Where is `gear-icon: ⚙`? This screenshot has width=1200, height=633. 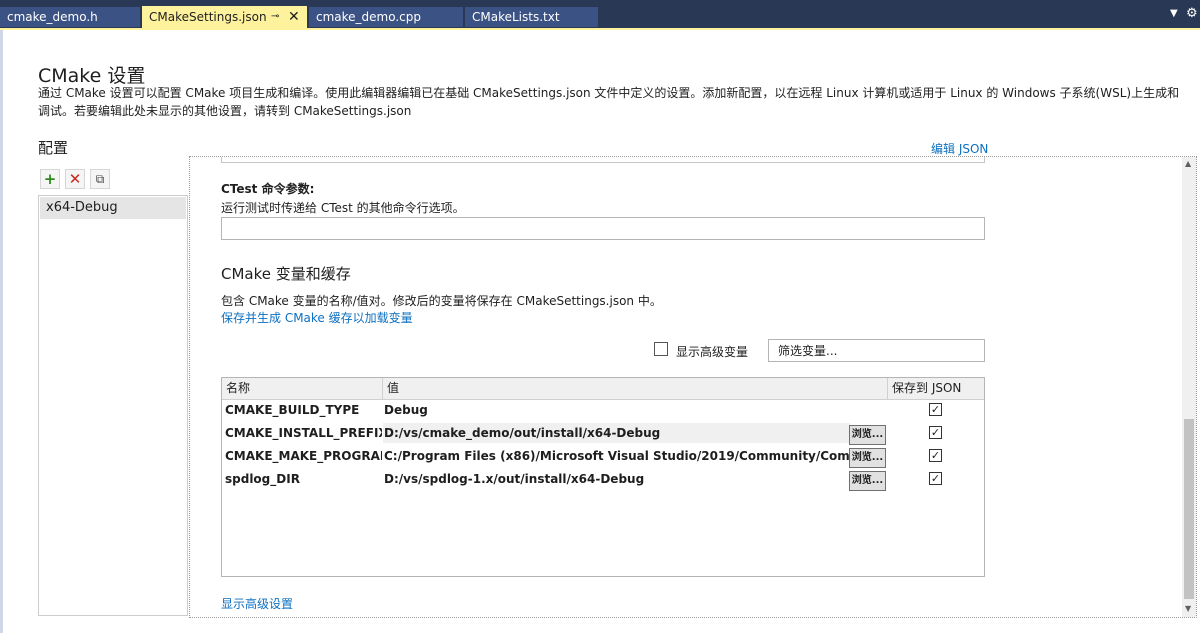
gear-icon: ⚙ is located at coordinates (1192, 13).